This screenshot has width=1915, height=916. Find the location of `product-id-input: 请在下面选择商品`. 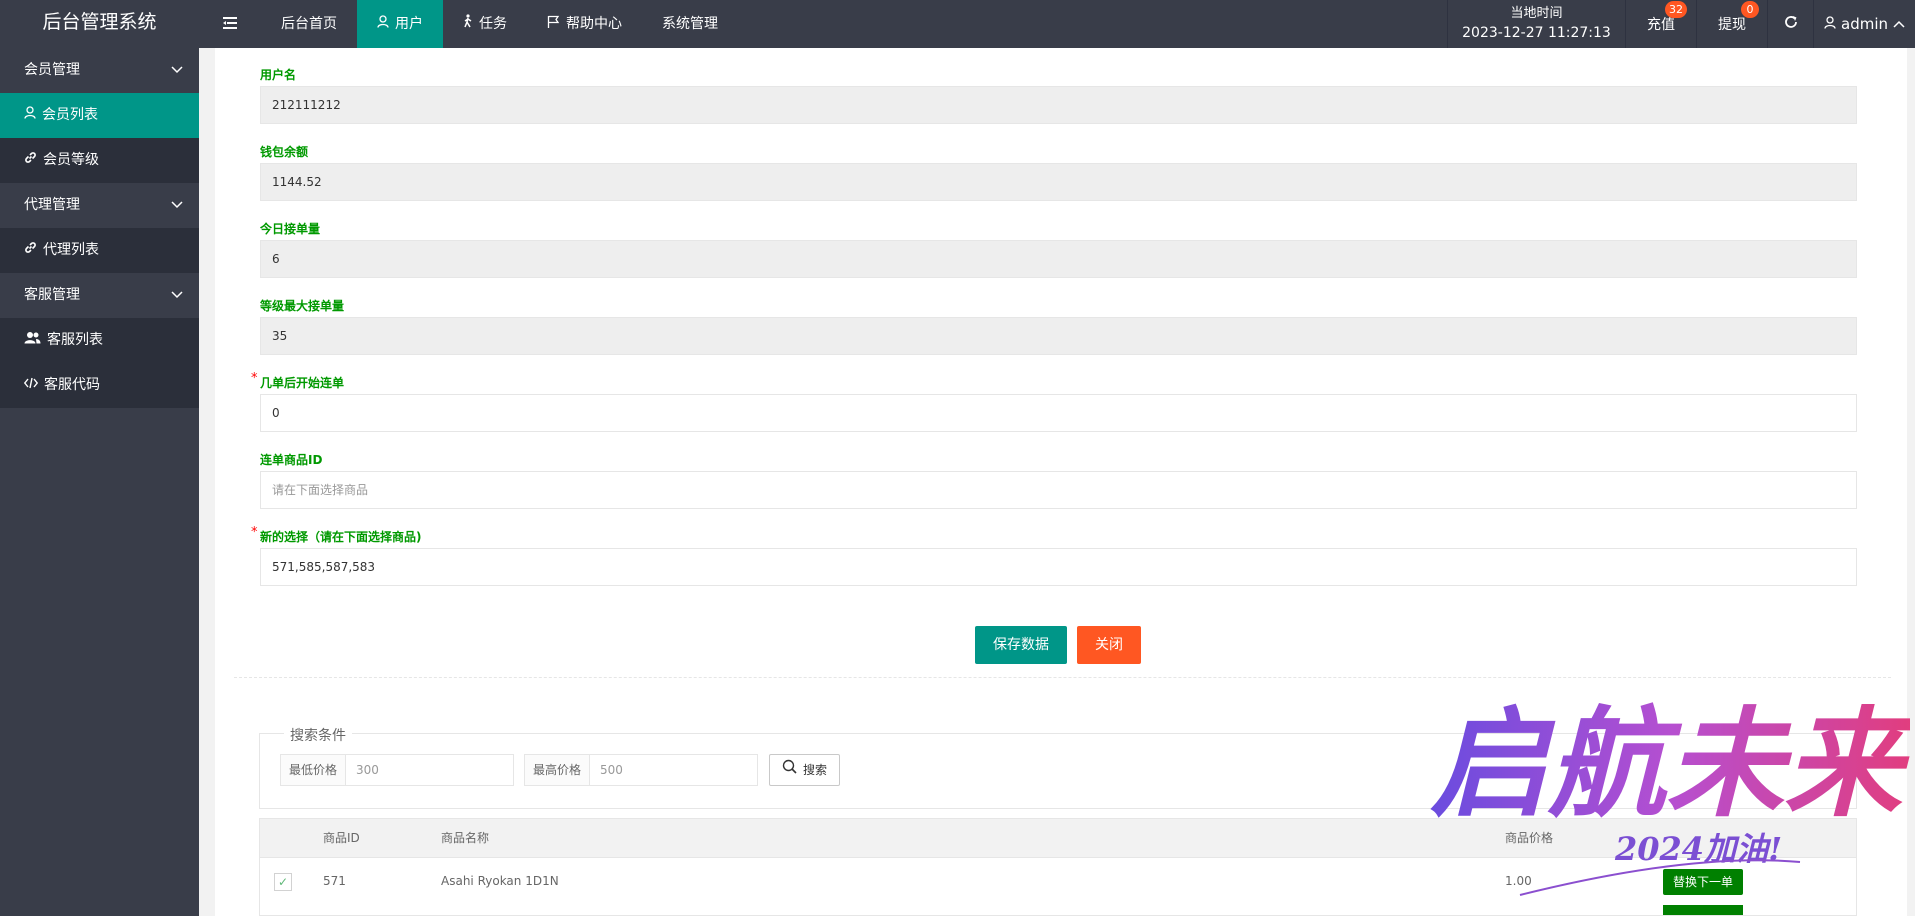

product-id-input: 请在下面选择商品 is located at coordinates (1058, 490).